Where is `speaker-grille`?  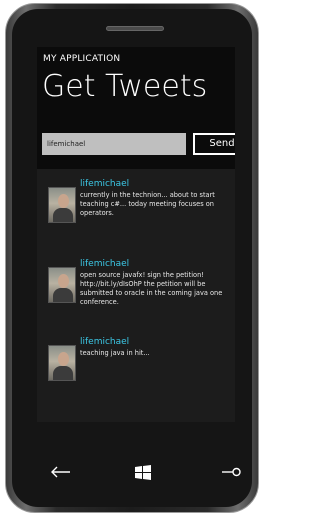 speaker-grille is located at coordinates (135, 28).